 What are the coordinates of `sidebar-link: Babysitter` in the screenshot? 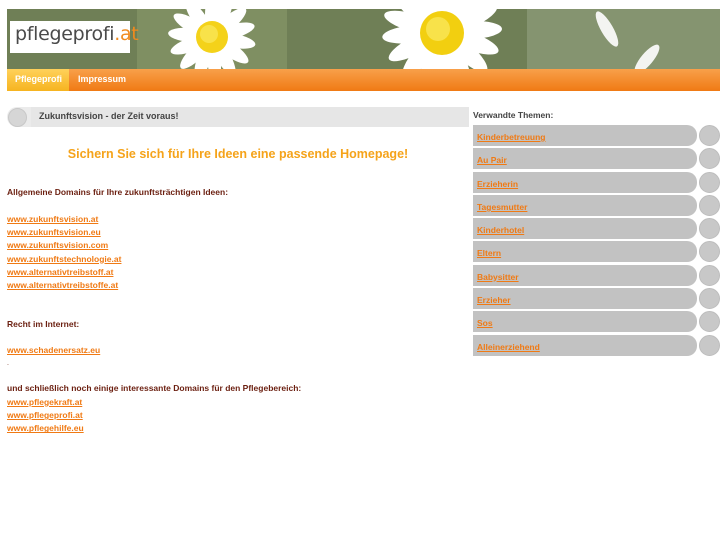 It's located at (498, 277).